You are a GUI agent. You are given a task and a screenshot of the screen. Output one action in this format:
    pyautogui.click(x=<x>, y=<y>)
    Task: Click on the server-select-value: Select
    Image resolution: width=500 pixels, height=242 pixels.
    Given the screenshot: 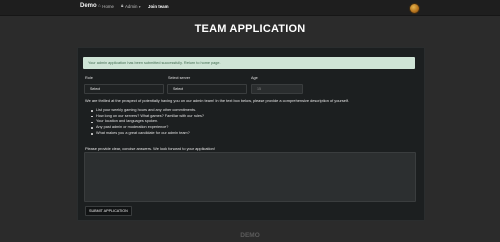 What is the action you would take?
    pyautogui.click(x=178, y=89)
    